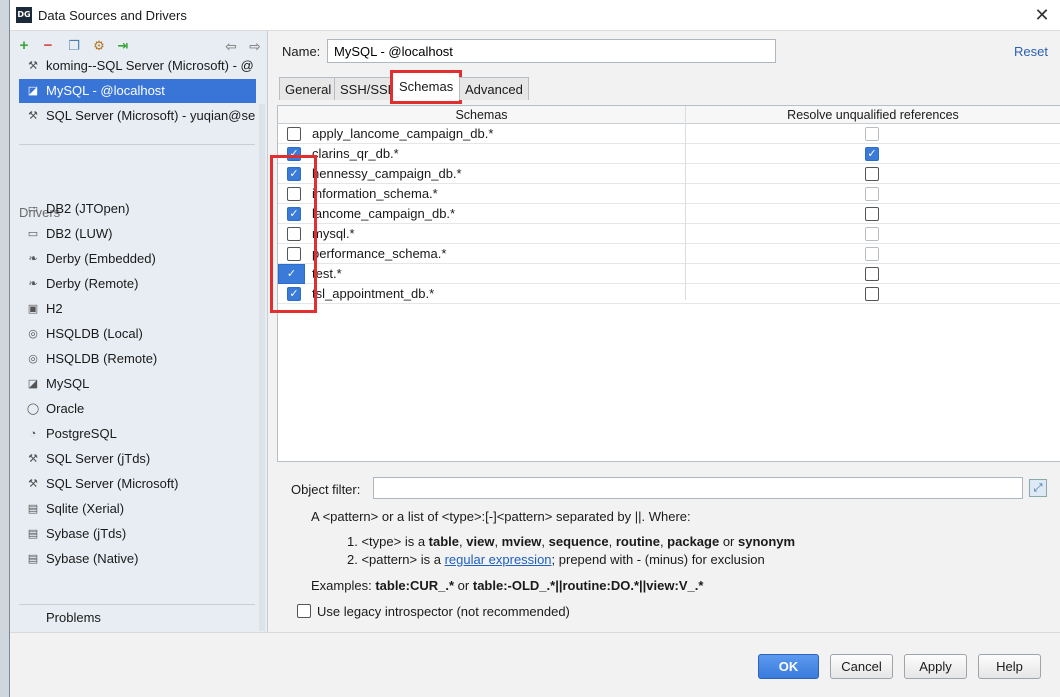 This screenshot has height=697, width=1060. What do you see at coordinates (669, 194) in the screenshot?
I see `table-row: information_schema.*` at bounding box center [669, 194].